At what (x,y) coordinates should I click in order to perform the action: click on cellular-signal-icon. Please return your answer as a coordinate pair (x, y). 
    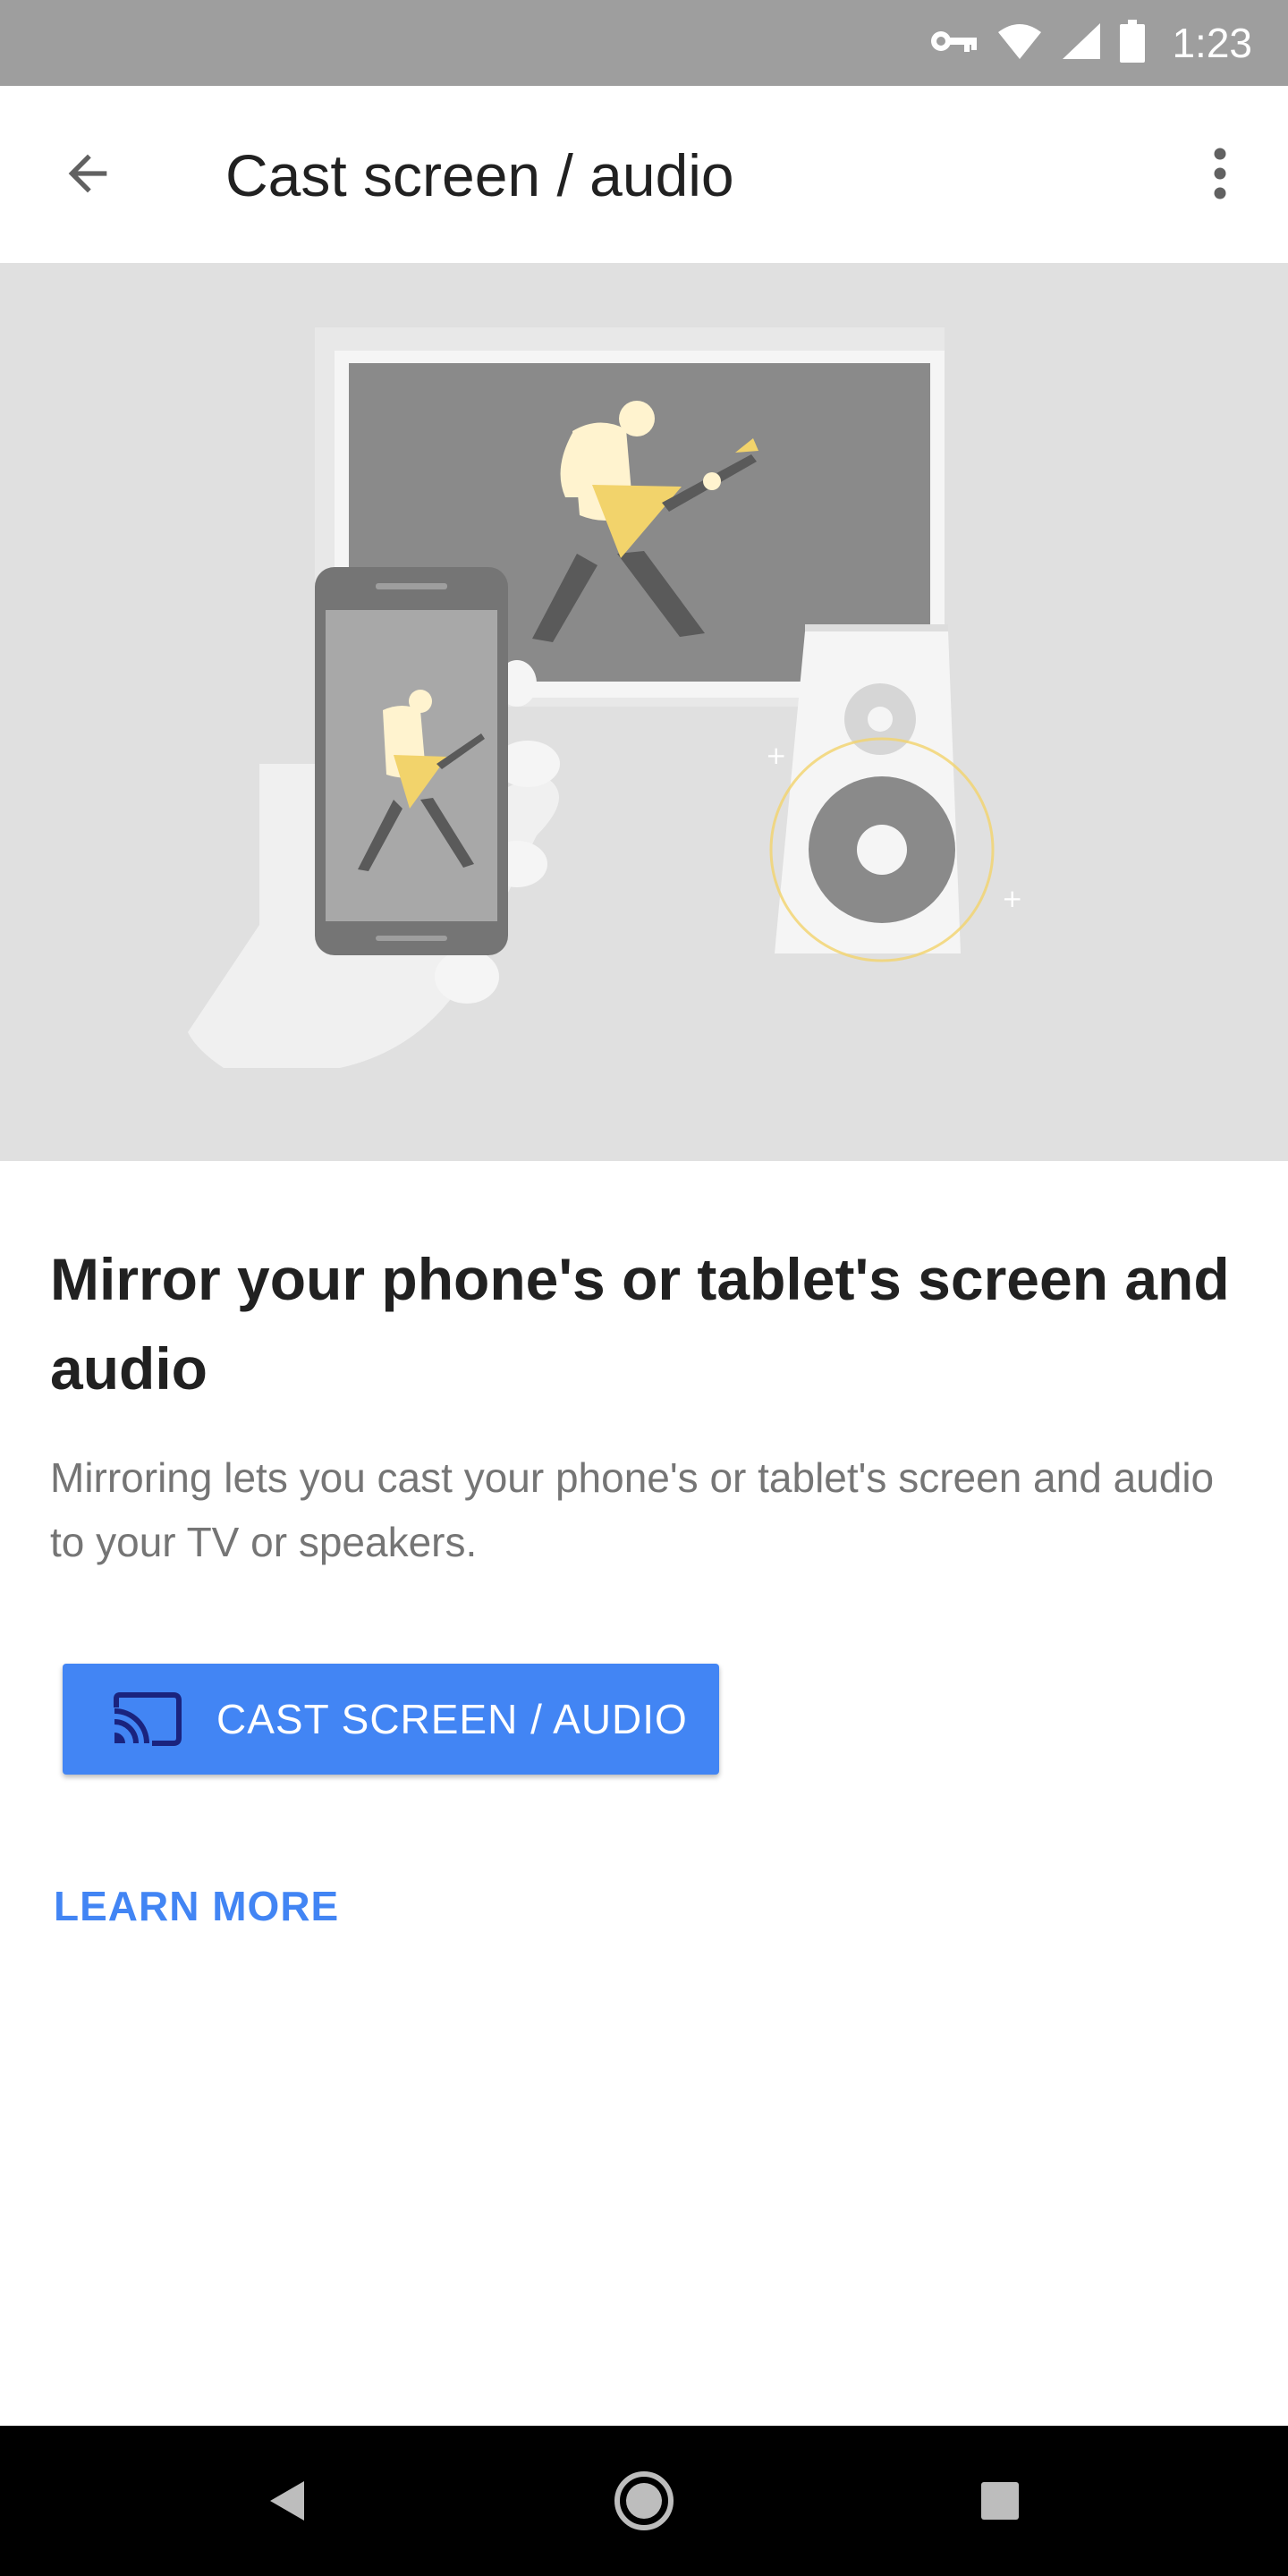
    Looking at the image, I should click on (1081, 43).